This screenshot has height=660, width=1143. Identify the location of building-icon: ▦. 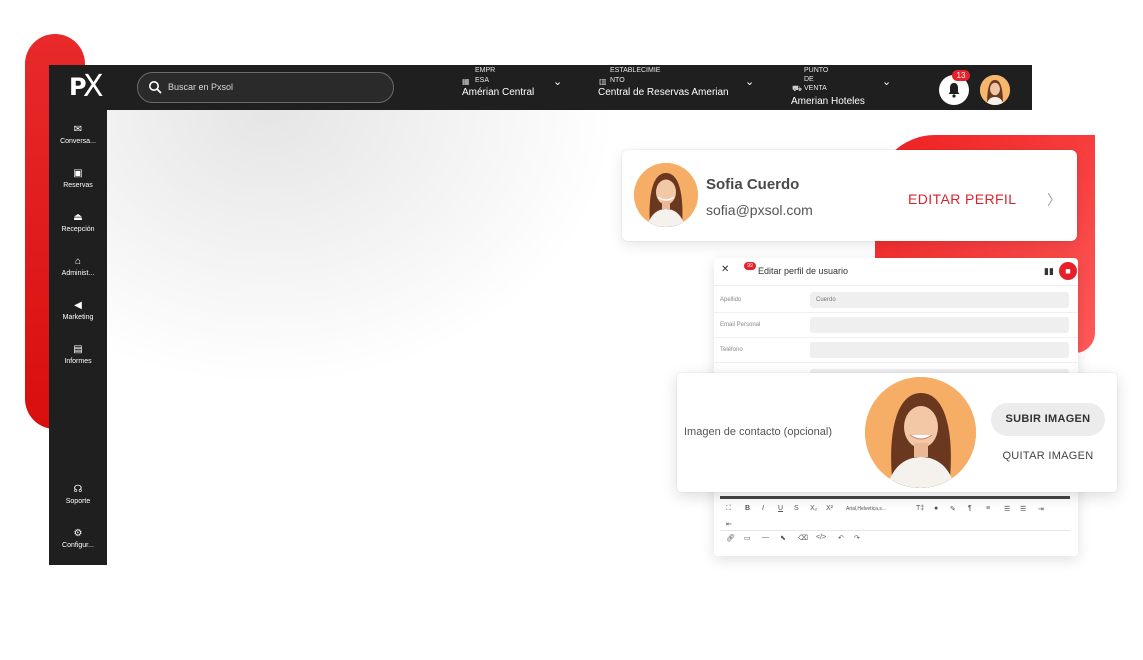
(466, 81).